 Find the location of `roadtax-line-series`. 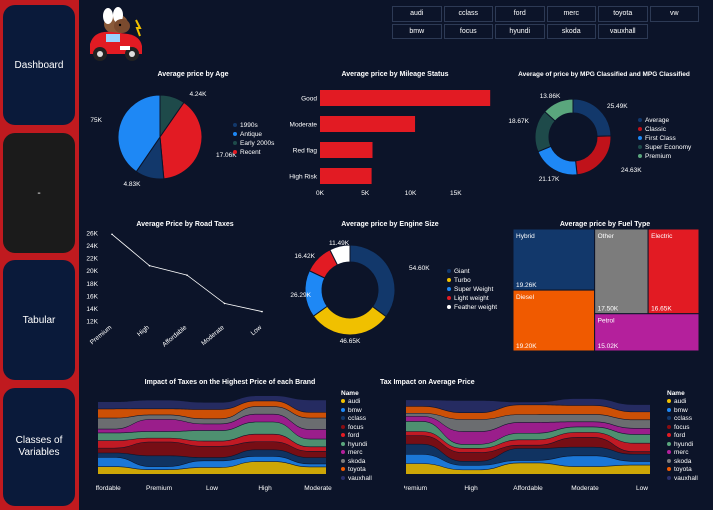

roadtax-line-series is located at coordinates (187, 272).